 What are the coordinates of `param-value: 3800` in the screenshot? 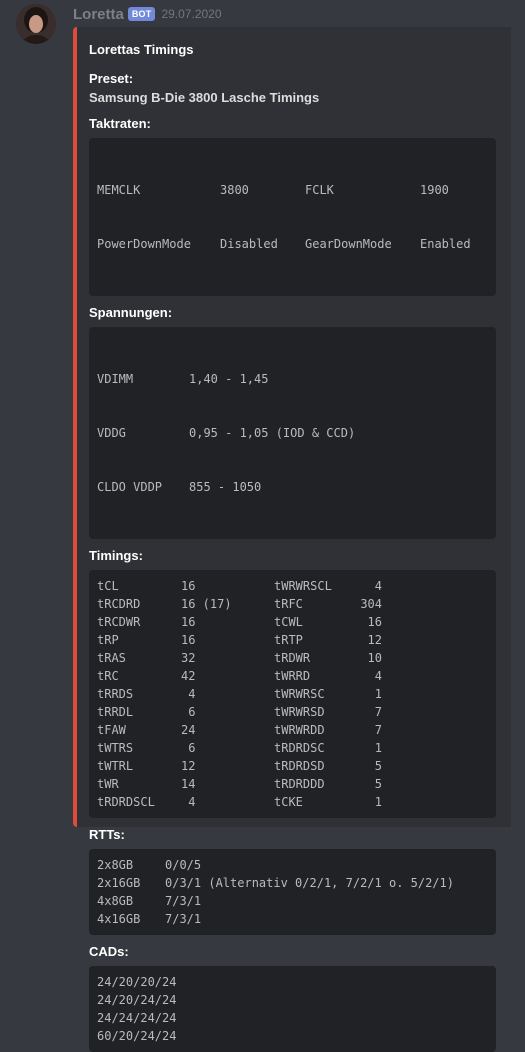 It's located at (234, 190).